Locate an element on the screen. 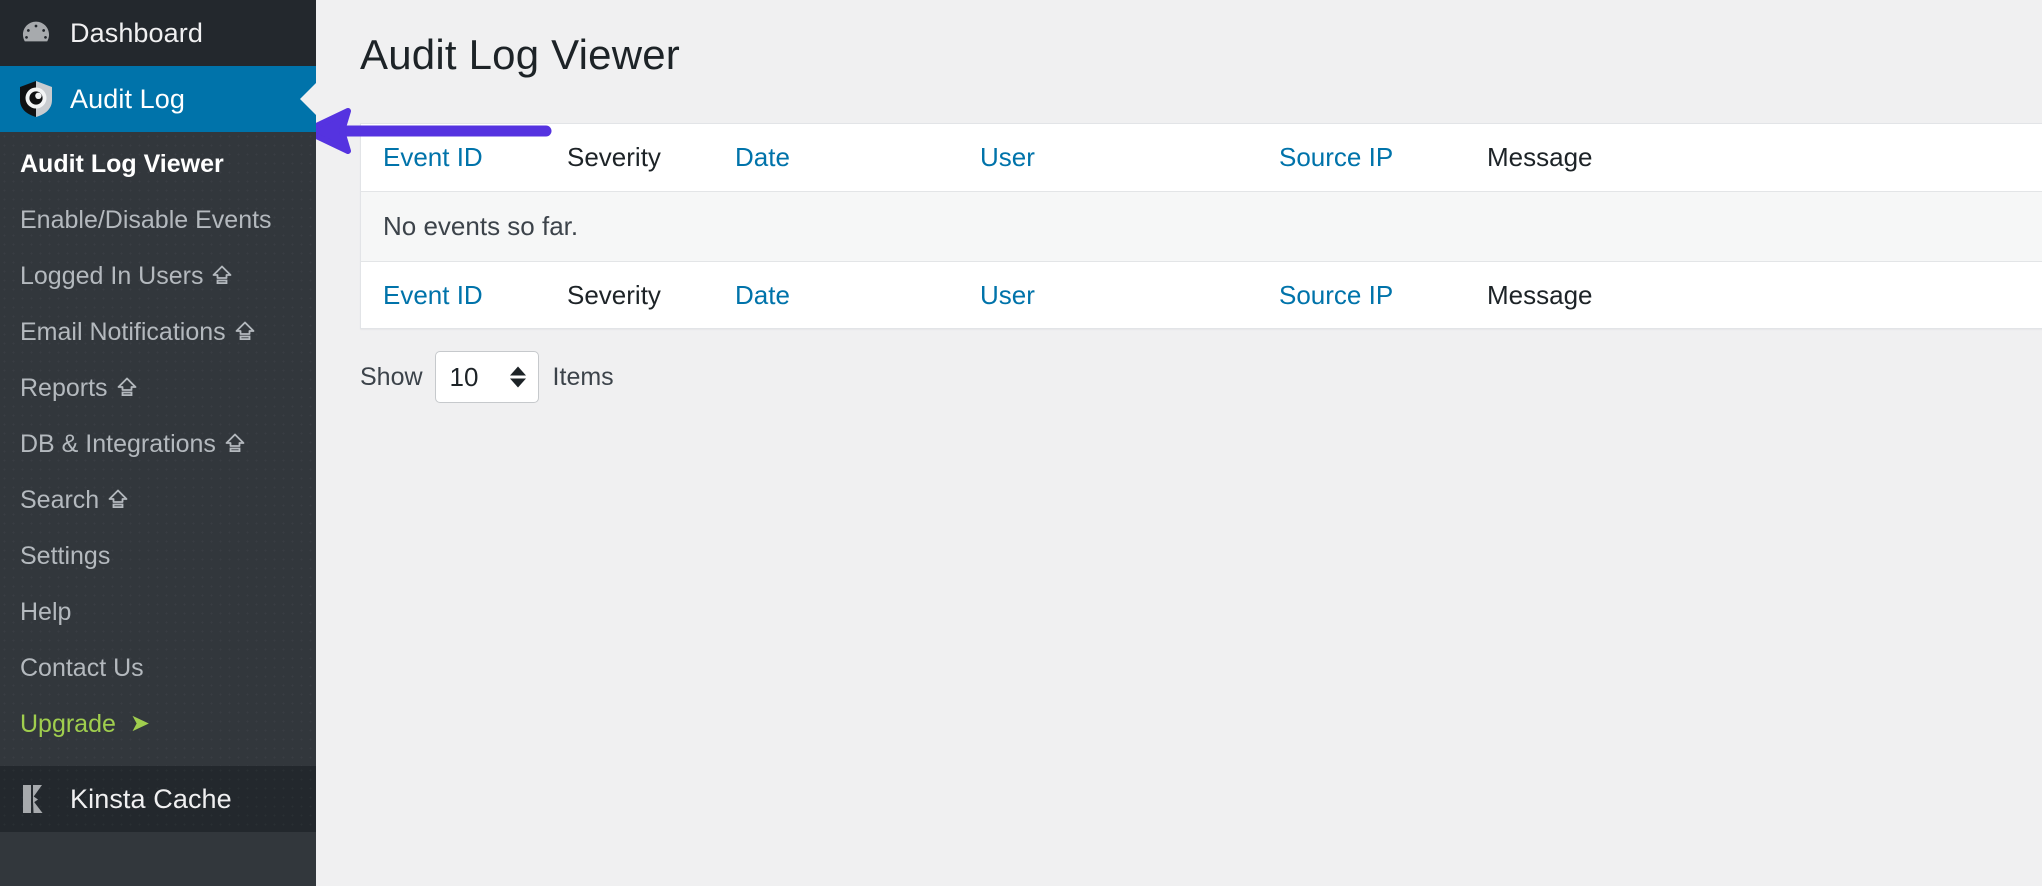 This screenshot has height=886, width=2042. sidebar-subitem-enable-disable-events: Enable/Disable Events is located at coordinates (158, 220).